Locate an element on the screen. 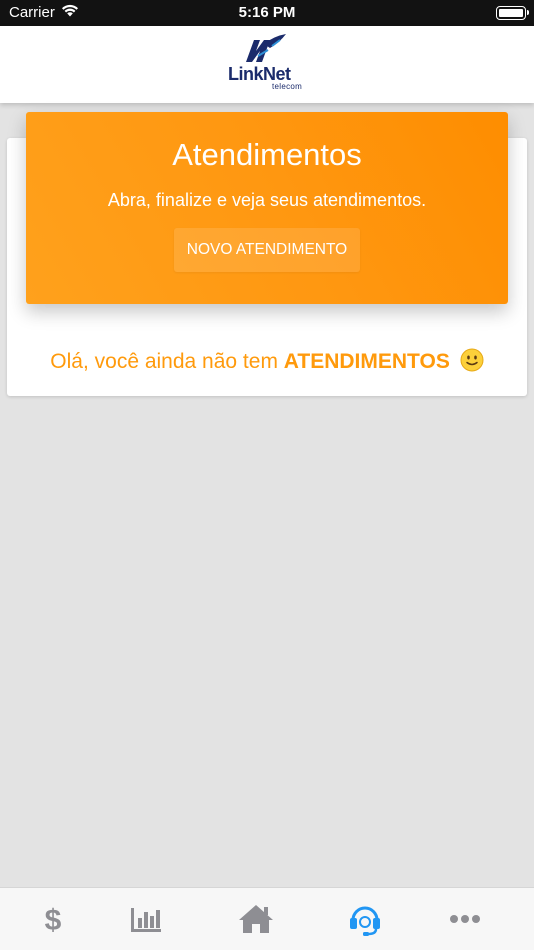  hero-title: Atendimentos is located at coordinates (267, 154).